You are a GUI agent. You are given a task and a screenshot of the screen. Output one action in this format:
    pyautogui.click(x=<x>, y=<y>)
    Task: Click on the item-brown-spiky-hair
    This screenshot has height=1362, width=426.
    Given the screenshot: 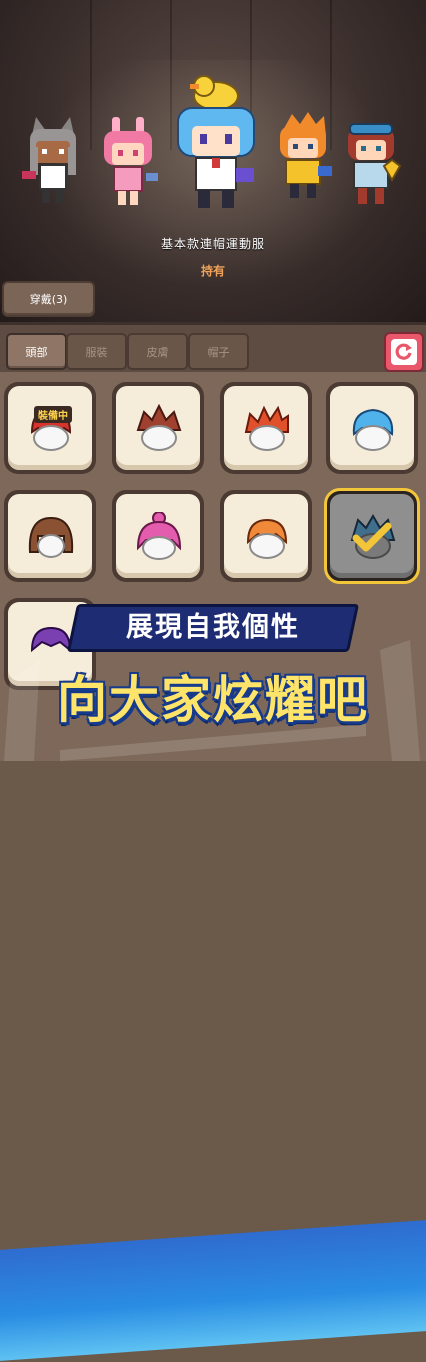 What is the action you would take?
    pyautogui.click(x=158, y=428)
    